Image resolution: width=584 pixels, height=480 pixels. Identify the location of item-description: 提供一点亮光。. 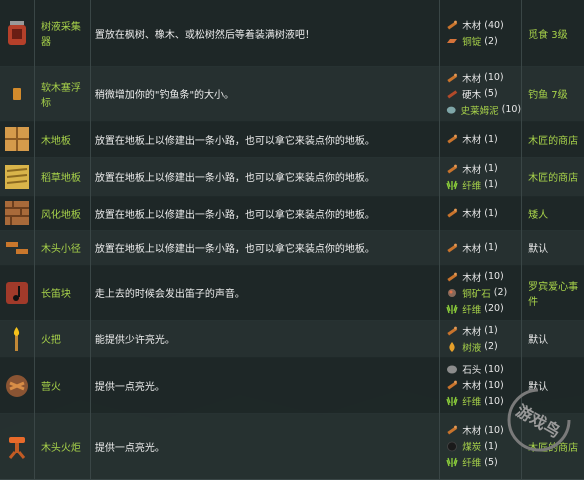
(266, 446).